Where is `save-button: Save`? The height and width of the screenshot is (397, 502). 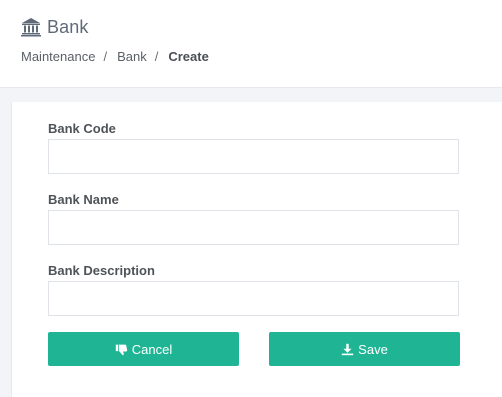
save-button: Save is located at coordinates (364, 349).